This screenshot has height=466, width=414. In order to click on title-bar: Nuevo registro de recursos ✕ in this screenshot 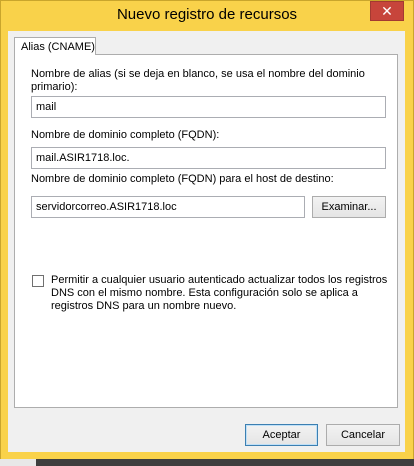, I will do `click(207, 16)`.